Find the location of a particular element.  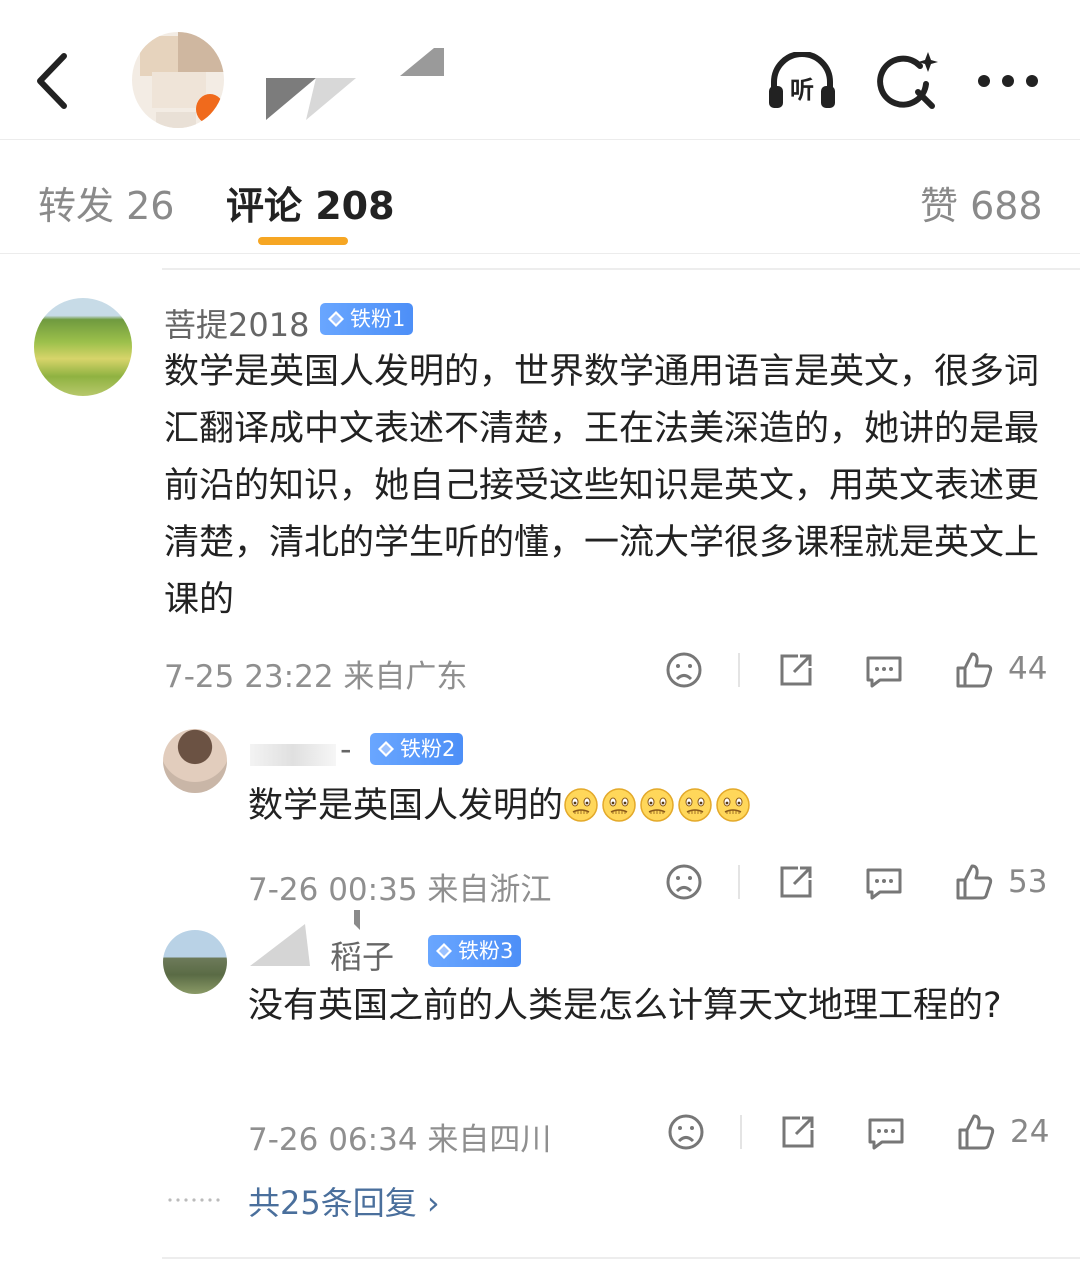

comment-meta: 7-25 23:22 来自广东 is located at coordinates (316, 677).